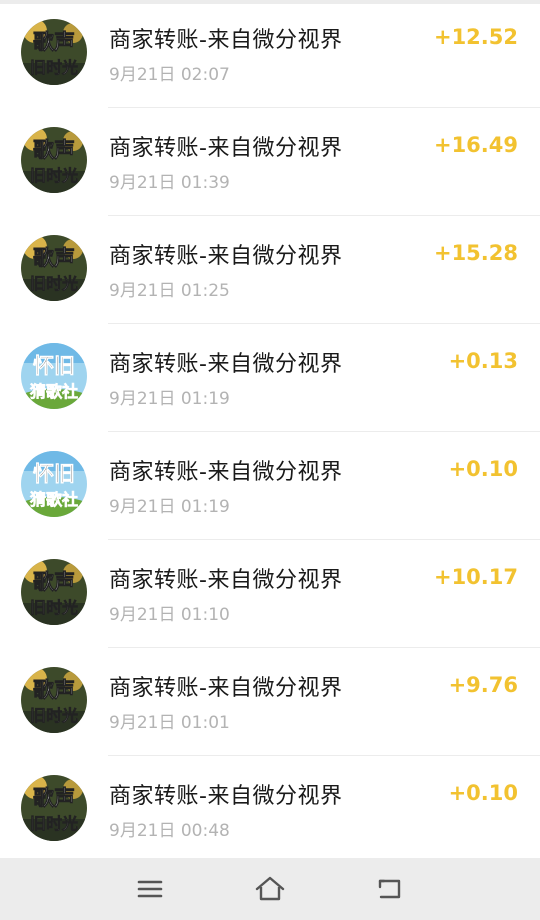 The height and width of the screenshot is (920, 540). What do you see at coordinates (169, 615) in the screenshot?
I see `transaction-time: 9月21日 01:10` at bounding box center [169, 615].